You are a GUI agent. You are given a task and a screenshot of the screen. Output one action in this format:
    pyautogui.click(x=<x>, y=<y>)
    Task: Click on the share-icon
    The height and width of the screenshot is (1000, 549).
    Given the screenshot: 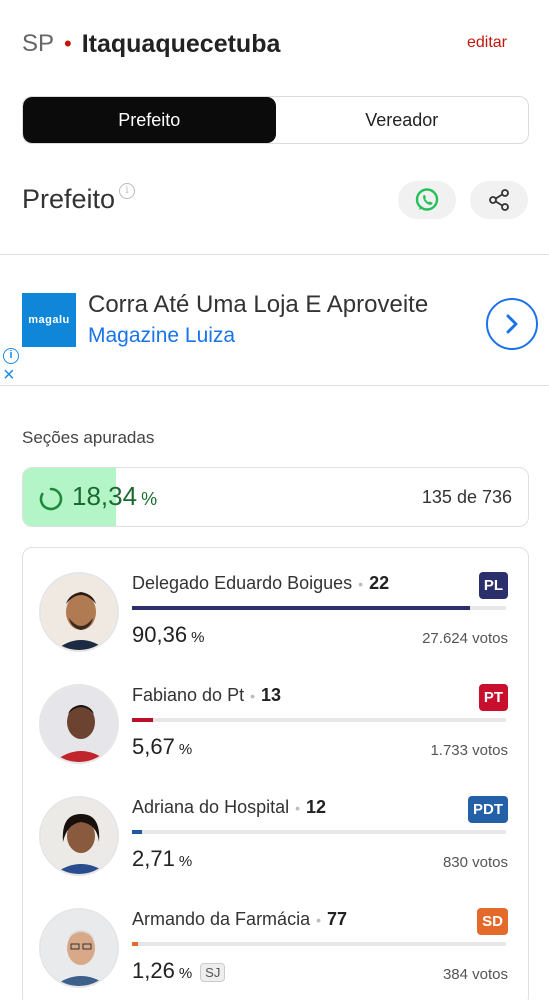 What is the action you would take?
    pyautogui.click(x=499, y=200)
    